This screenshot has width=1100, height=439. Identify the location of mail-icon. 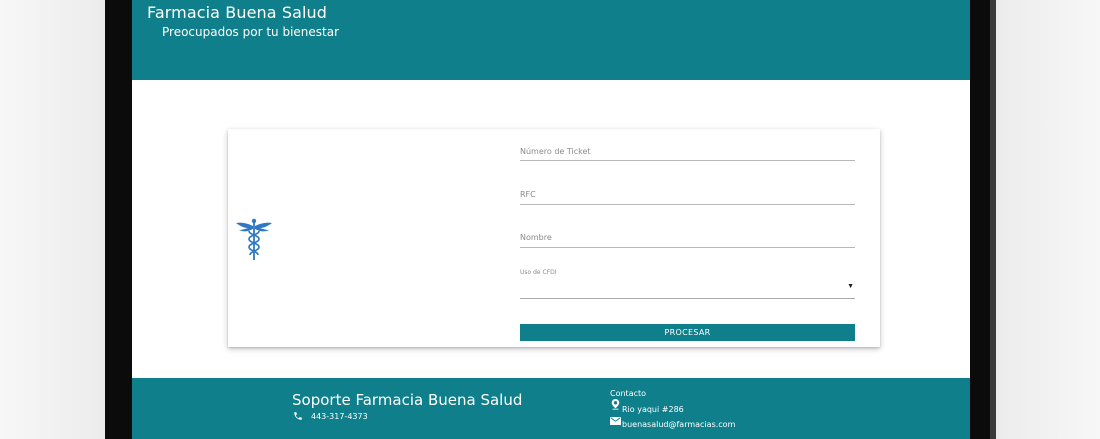
(615, 421).